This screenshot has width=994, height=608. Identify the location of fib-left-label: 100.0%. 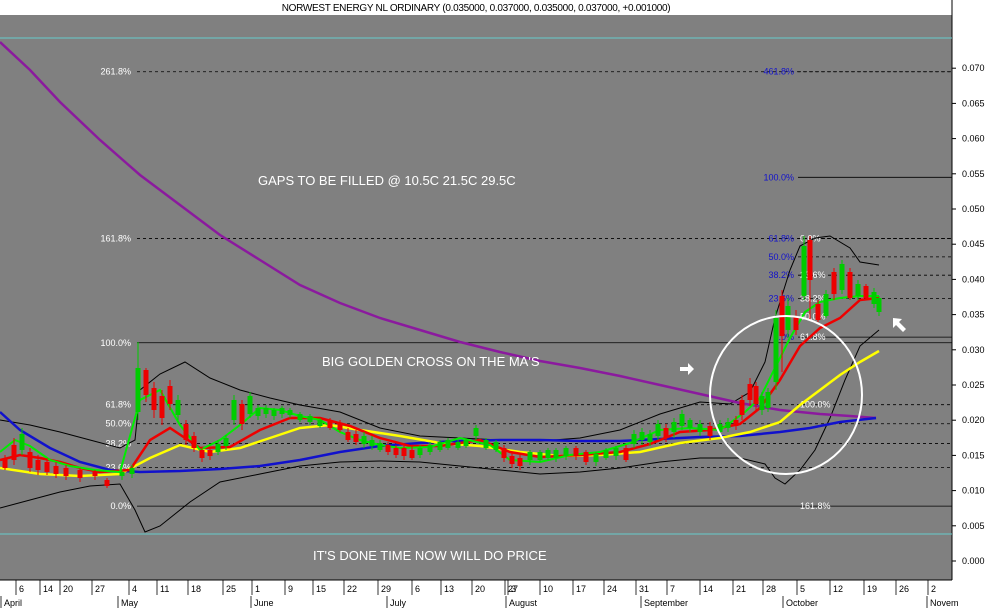
(115, 343).